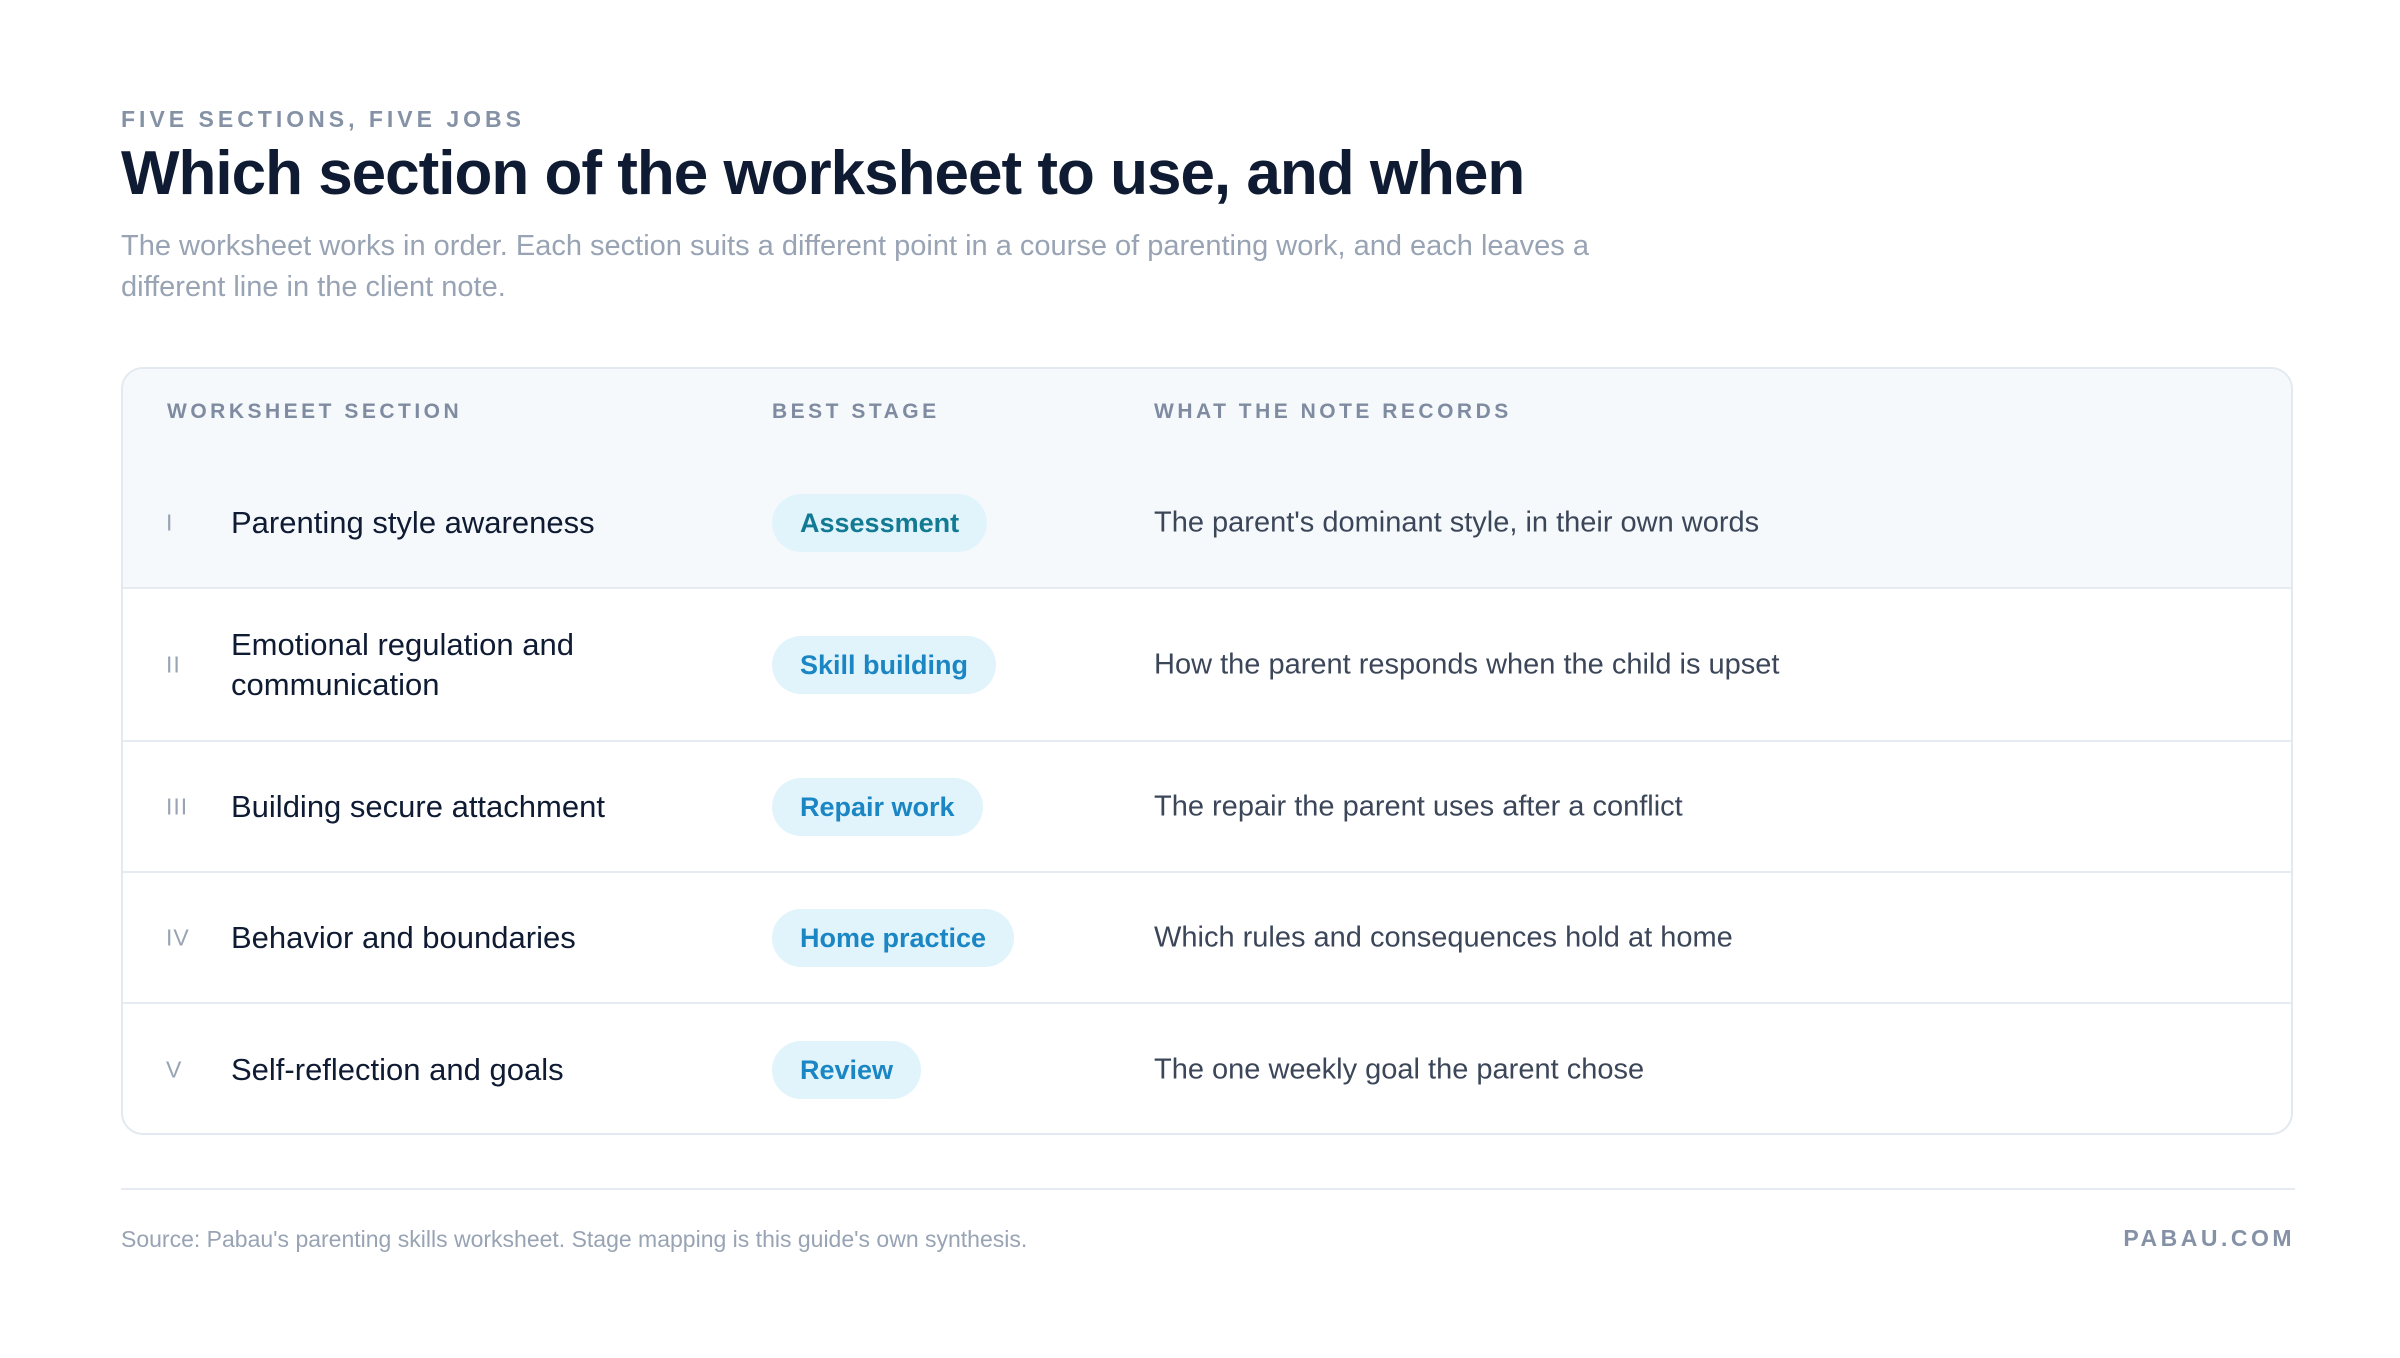 This screenshot has height=1358, width=2400. I want to click on section-name: Self-reflection and goals, so click(397, 1069).